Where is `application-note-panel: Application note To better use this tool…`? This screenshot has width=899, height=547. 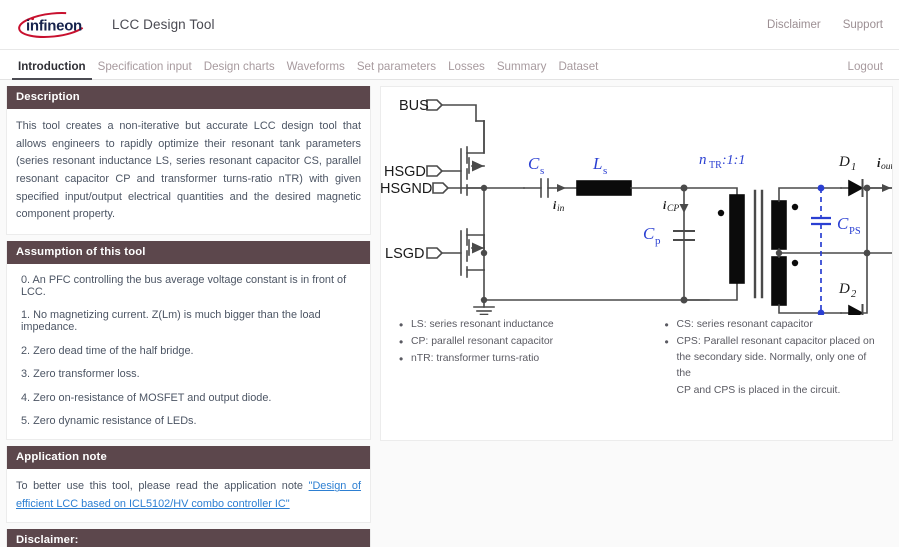 application-note-panel: Application note To better use this tool… is located at coordinates (188, 485).